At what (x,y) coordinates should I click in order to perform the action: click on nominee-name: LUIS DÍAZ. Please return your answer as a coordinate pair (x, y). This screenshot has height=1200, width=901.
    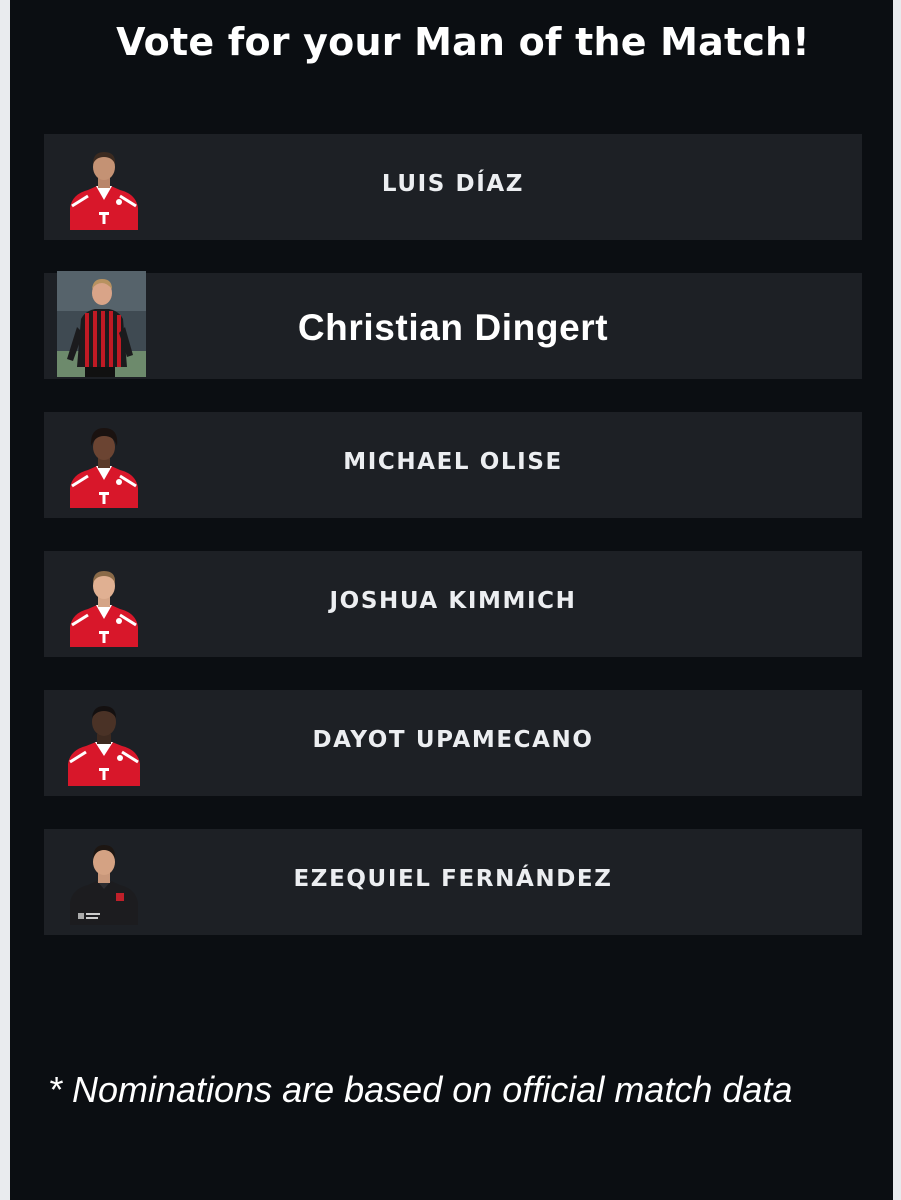
    Looking at the image, I should click on (453, 184).